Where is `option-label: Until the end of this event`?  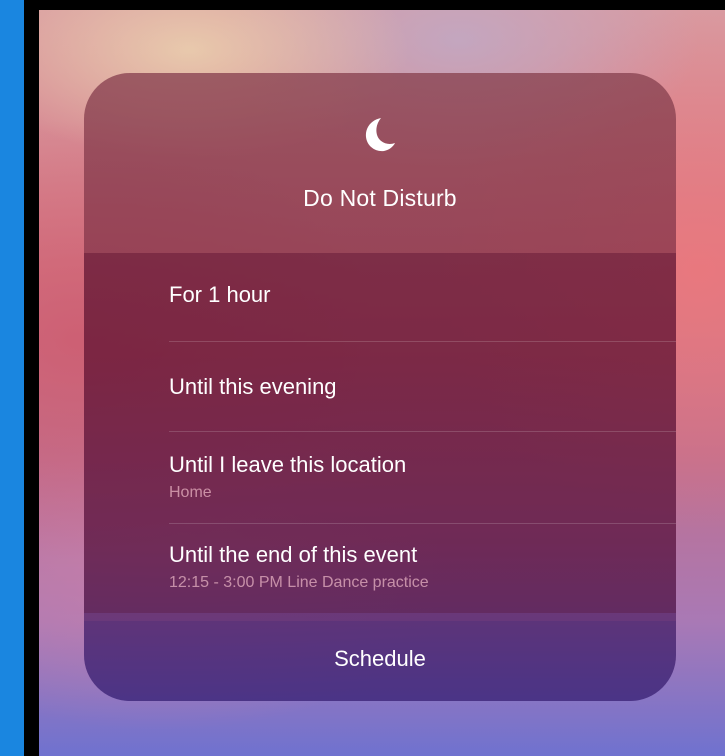 option-label: Until the end of this event is located at coordinates (293, 554).